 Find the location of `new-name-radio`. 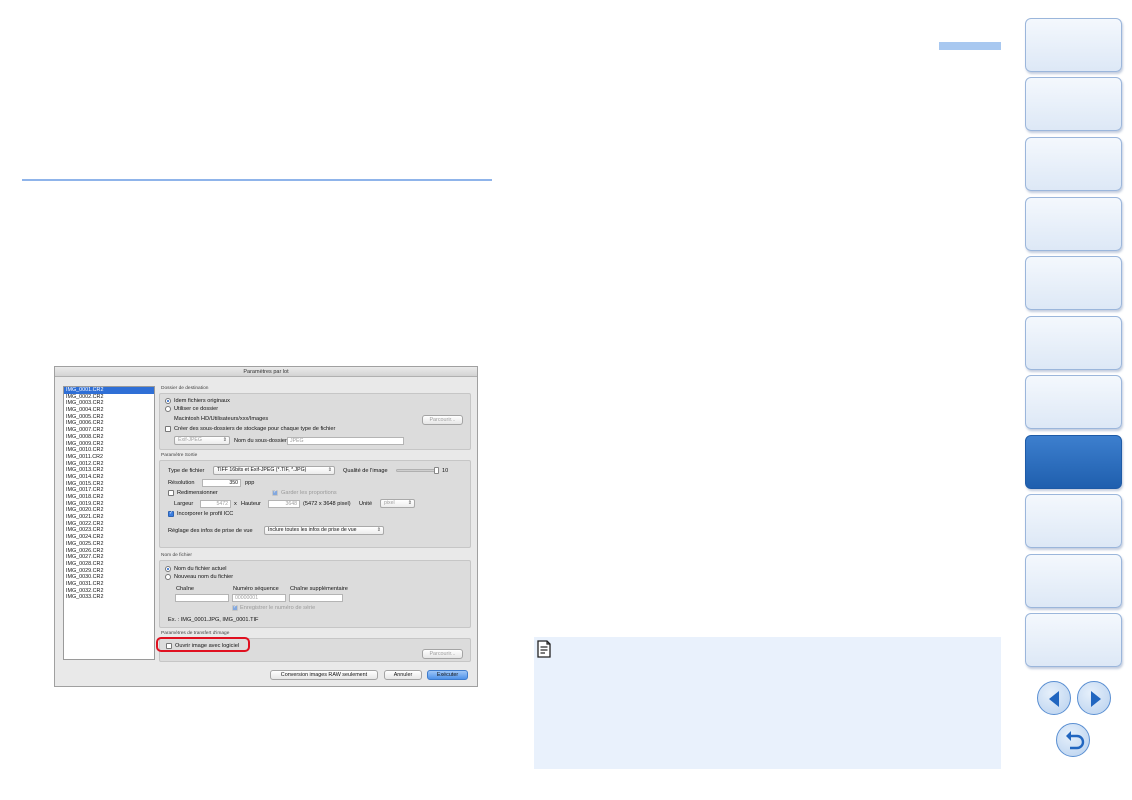

new-name-radio is located at coordinates (168, 577).